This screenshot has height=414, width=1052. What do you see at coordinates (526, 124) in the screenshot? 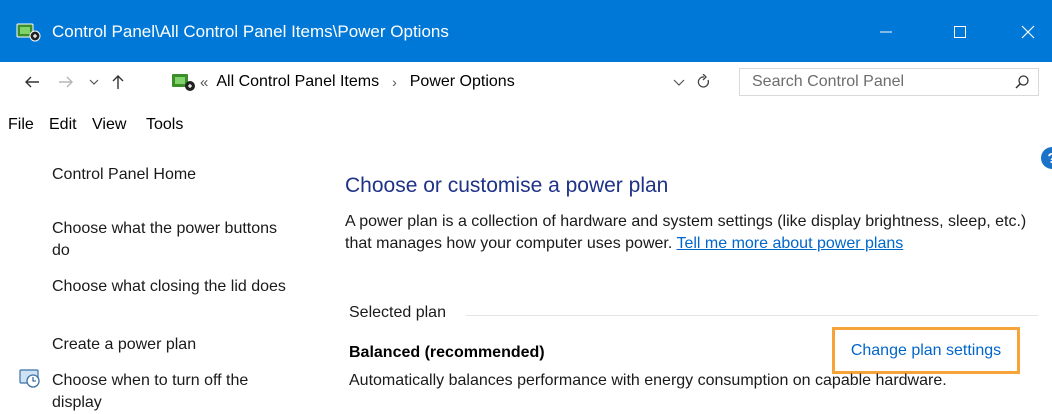
I see `menu-bar: File Edit View Tools` at bounding box center [526, 124].